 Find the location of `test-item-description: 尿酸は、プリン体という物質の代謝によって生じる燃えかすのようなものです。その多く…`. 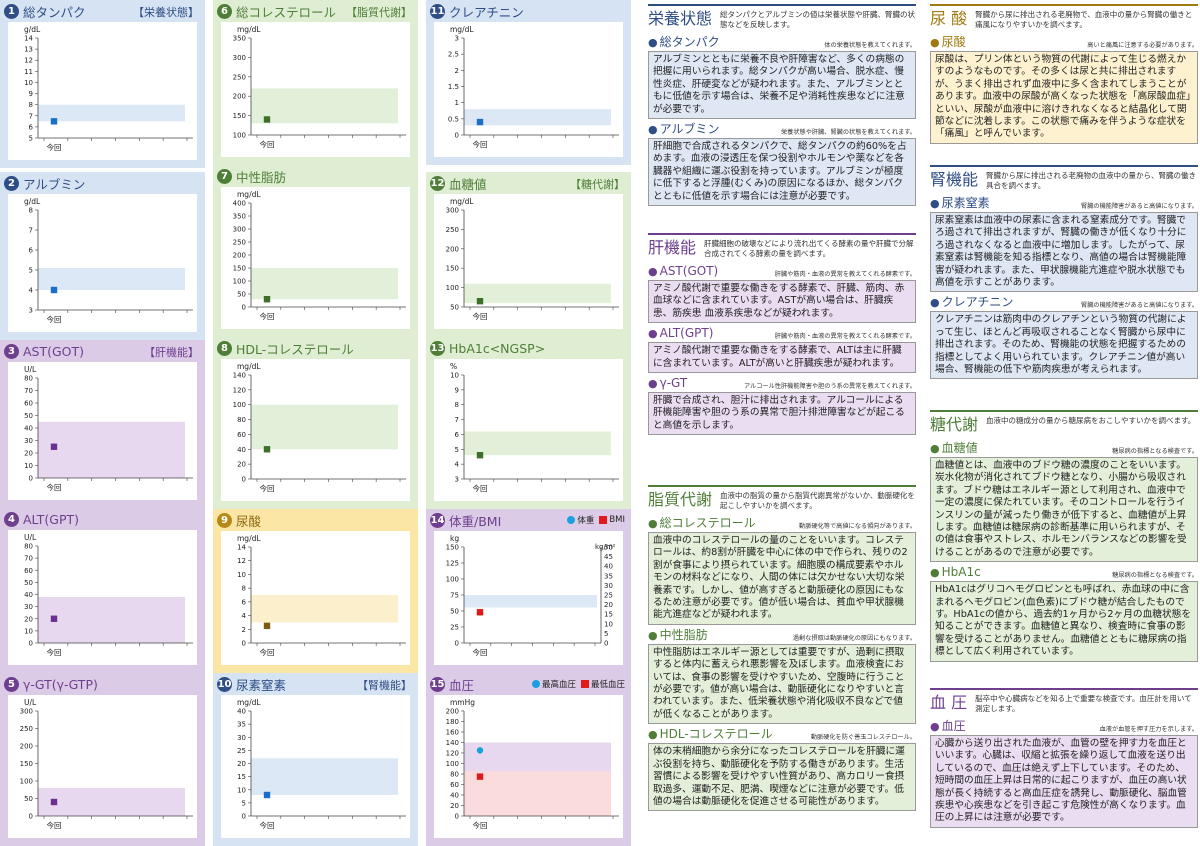

test-item-description: 尿酸は、プリン体という物質の代謝によって生じる燃えかすのようなものです。その多く… is located at coordinates (1064, 97).